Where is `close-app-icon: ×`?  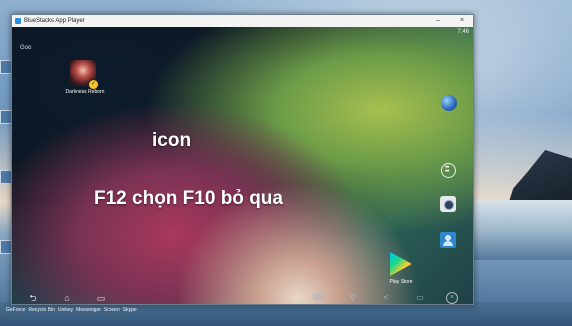
close-app-icon: × is located at coordinates (452, 298).